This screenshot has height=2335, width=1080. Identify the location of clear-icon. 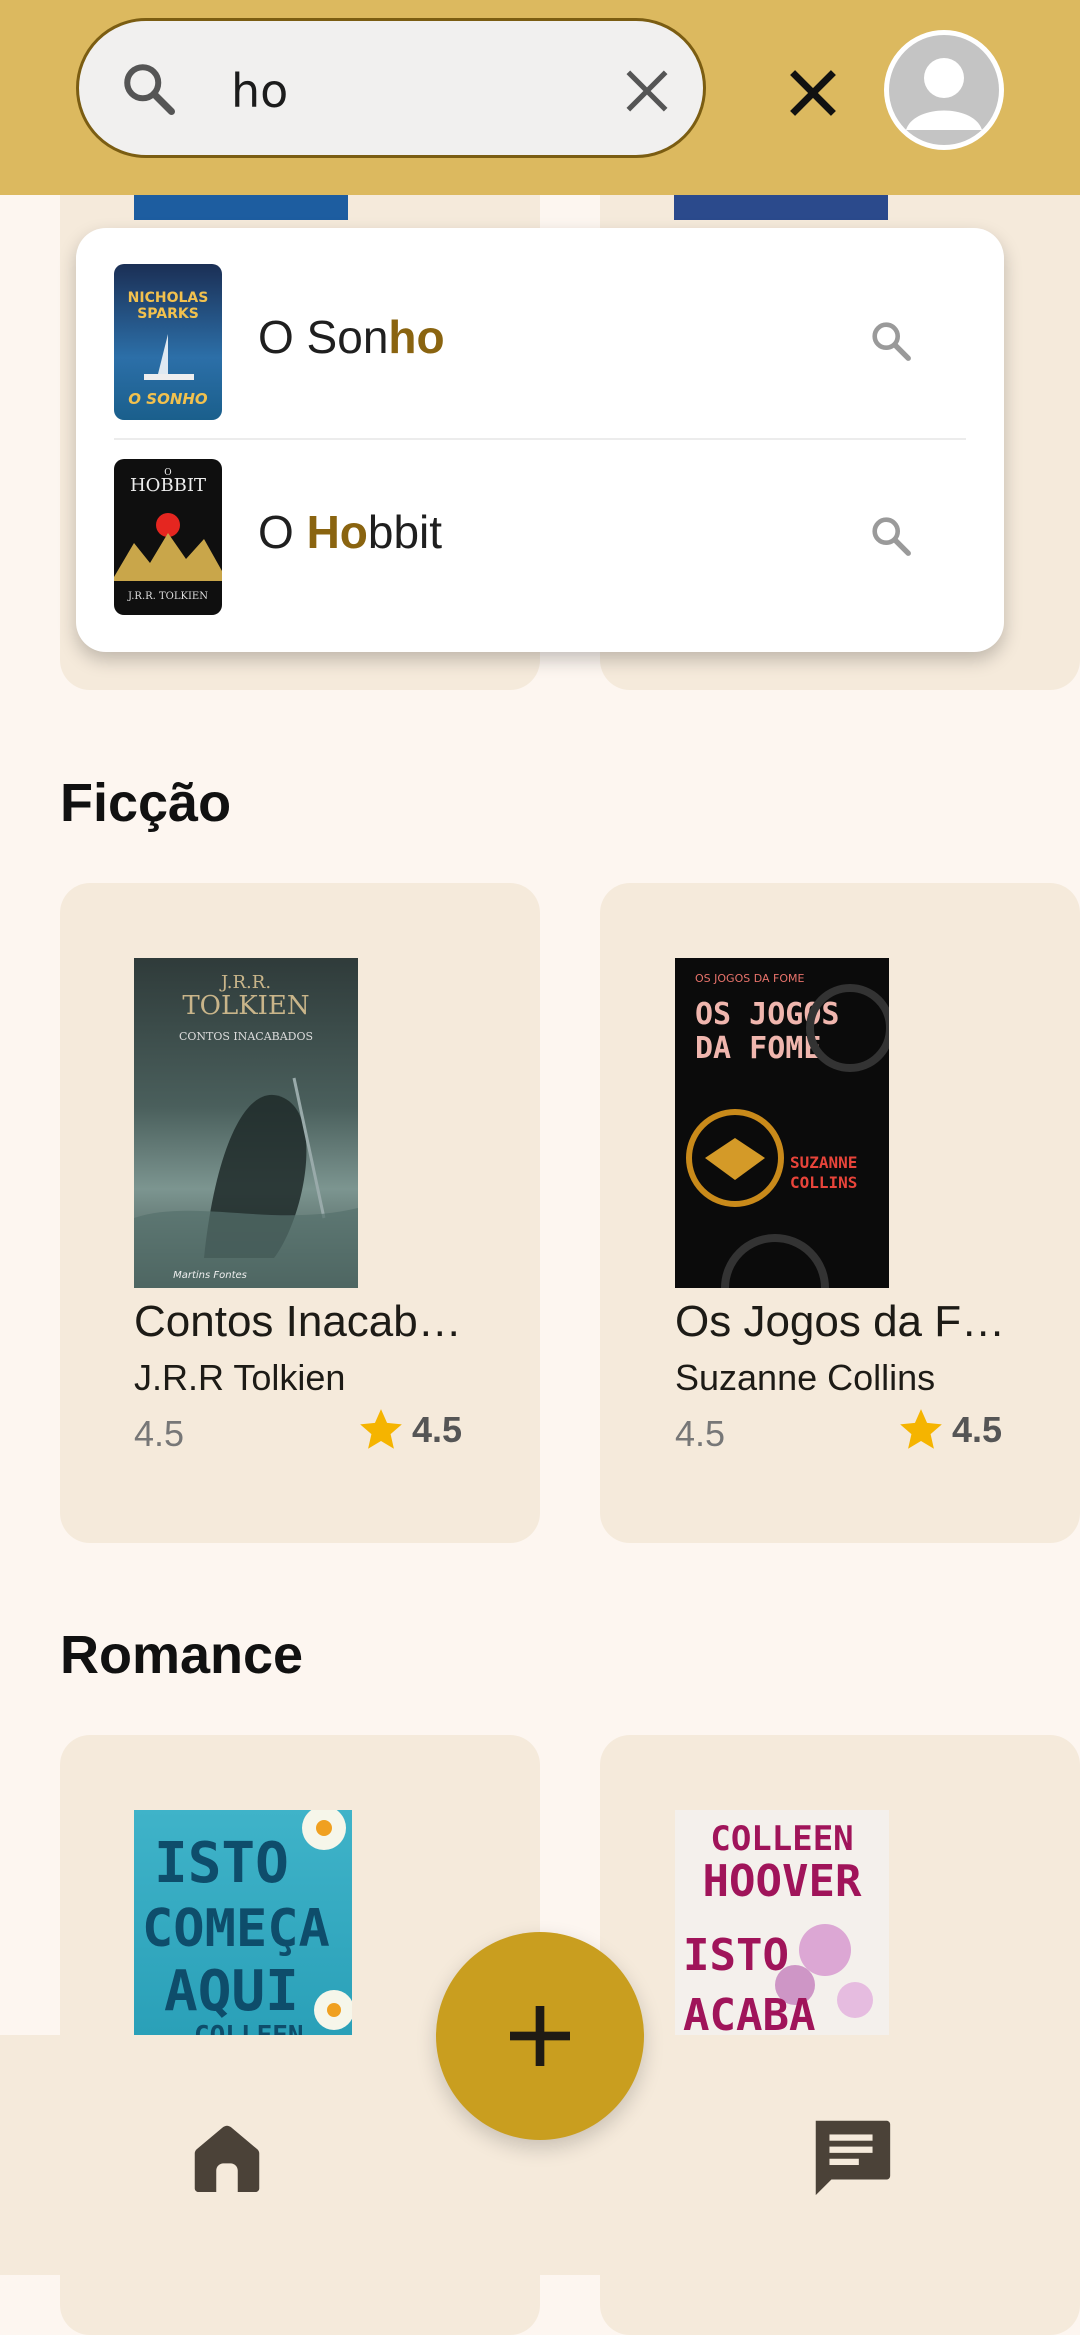
(647, 91).